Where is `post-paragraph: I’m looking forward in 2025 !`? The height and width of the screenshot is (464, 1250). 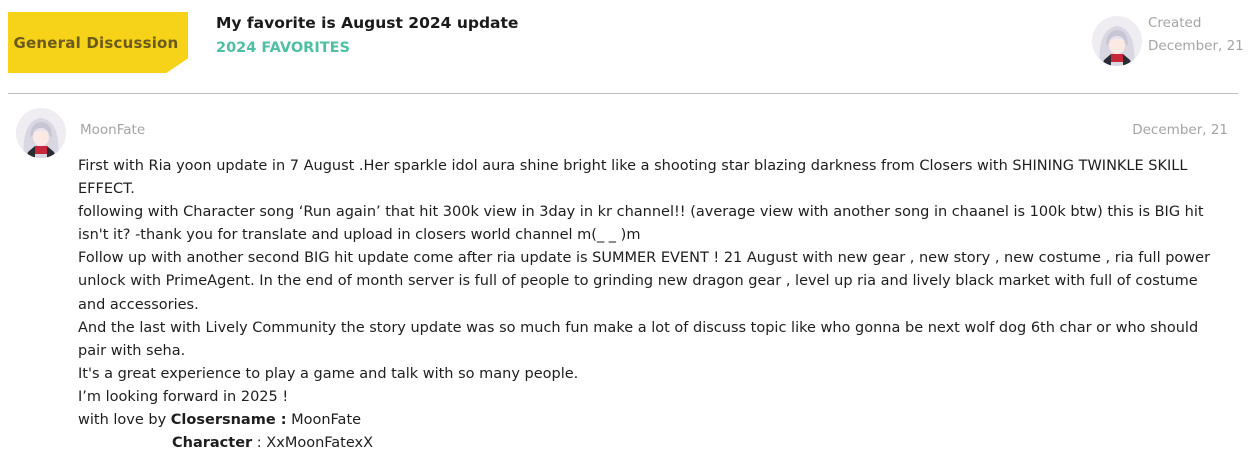
post-paragraph: I’m looking forward in 2025 ! is located at coordinates (183, 396).